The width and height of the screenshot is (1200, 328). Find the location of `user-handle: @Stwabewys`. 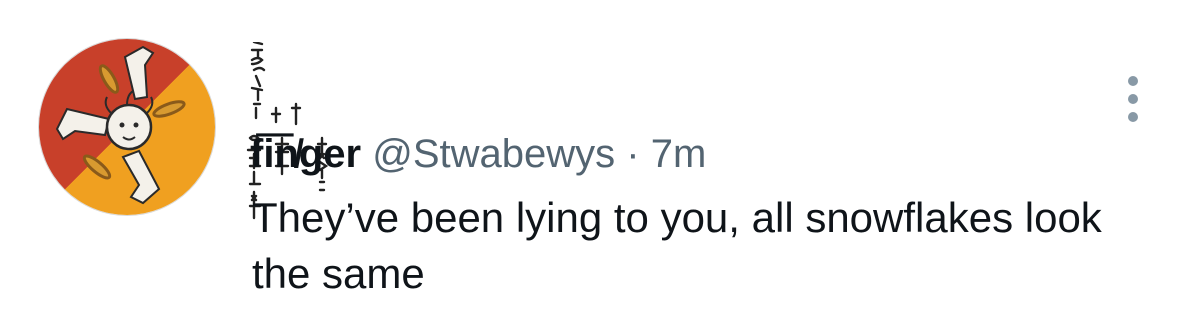

user-handle: @Stwabewys is located at coordinates (493, 154).